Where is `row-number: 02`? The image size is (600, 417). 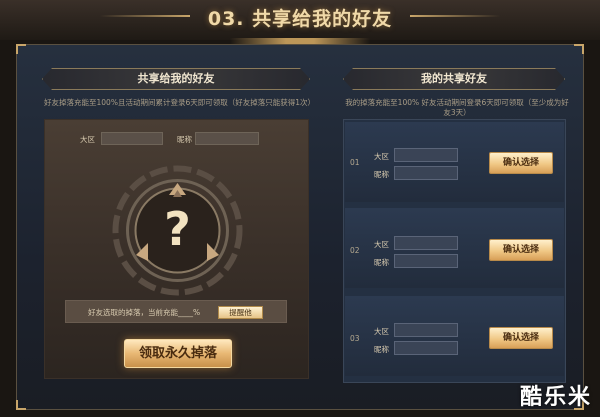
row-number: 02 is located at coordinates (355, 250).